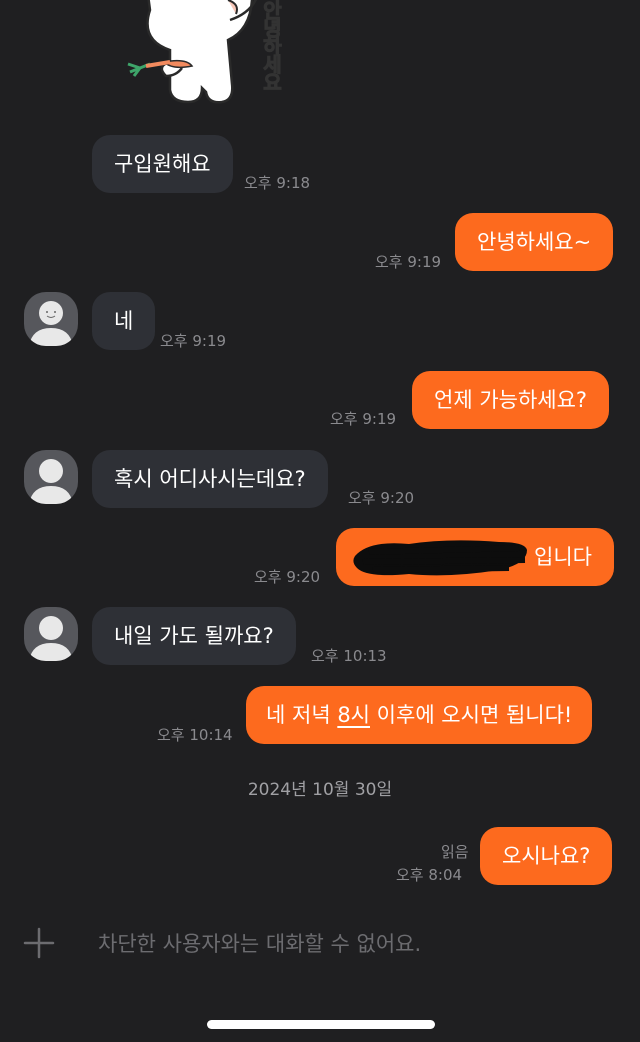 The height and width of the screenshot is (1042, 640). I want to click on time-link: 8시, so click(353, 715).